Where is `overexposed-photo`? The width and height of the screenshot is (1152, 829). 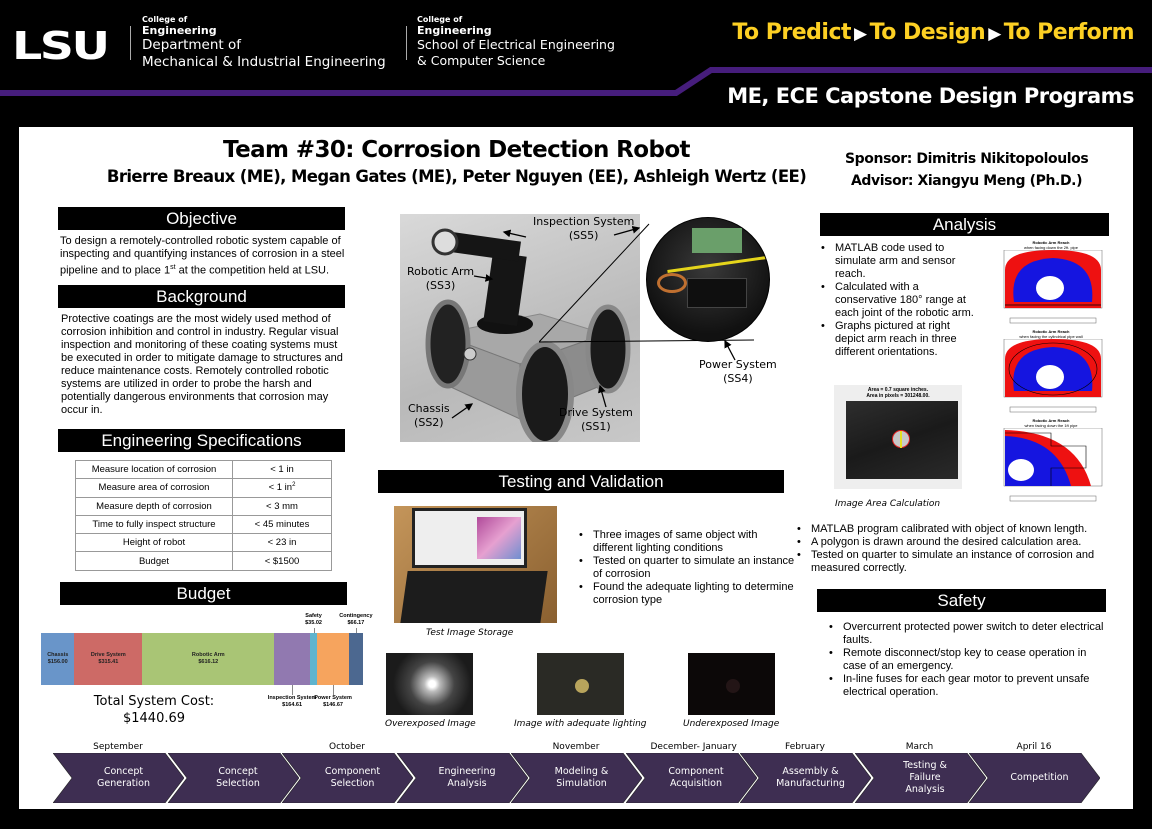
overexposed-photo is located at coordinates (429, 684).